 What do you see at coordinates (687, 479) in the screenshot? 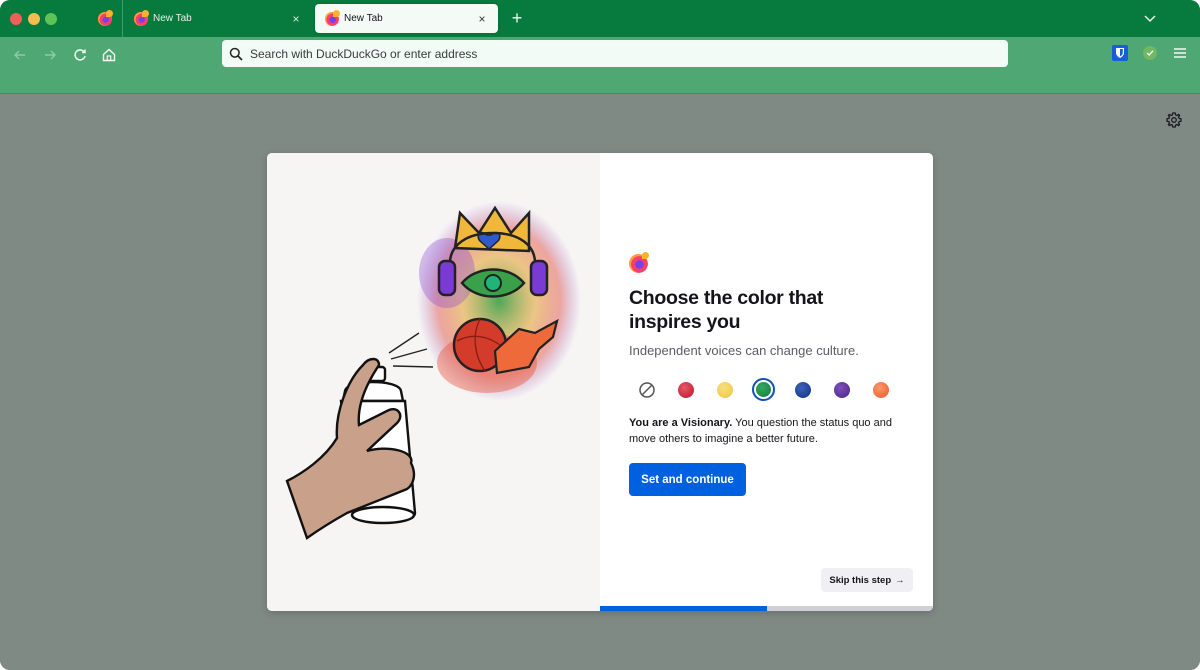
I see `set-and-continue-button: Set and continue` at bounding box center [687, 479].